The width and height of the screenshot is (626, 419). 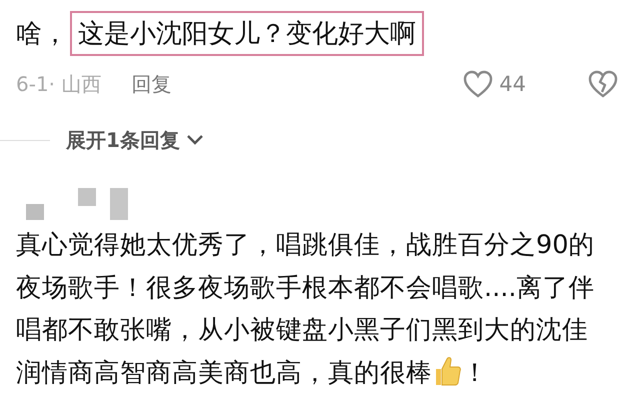 I want to click on expand-replies-link: 展开1条回复, so click(x=135, y=140).